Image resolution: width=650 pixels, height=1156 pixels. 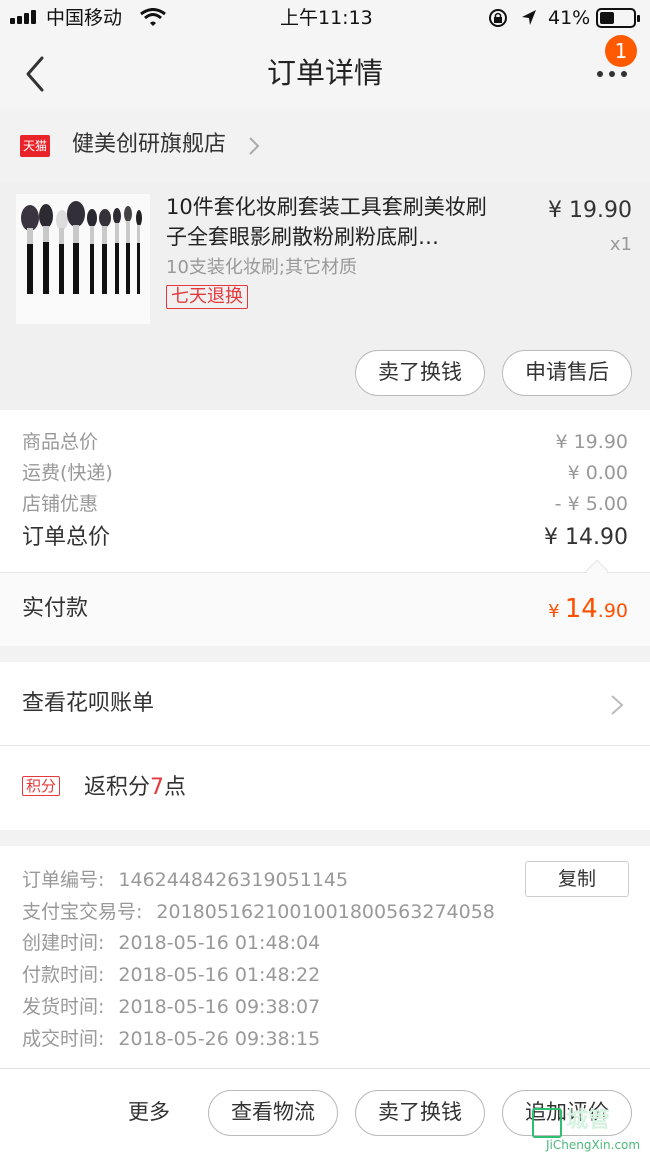 I want to click on shipping-value: ¥ 0.00, so click(x=597, y=473).